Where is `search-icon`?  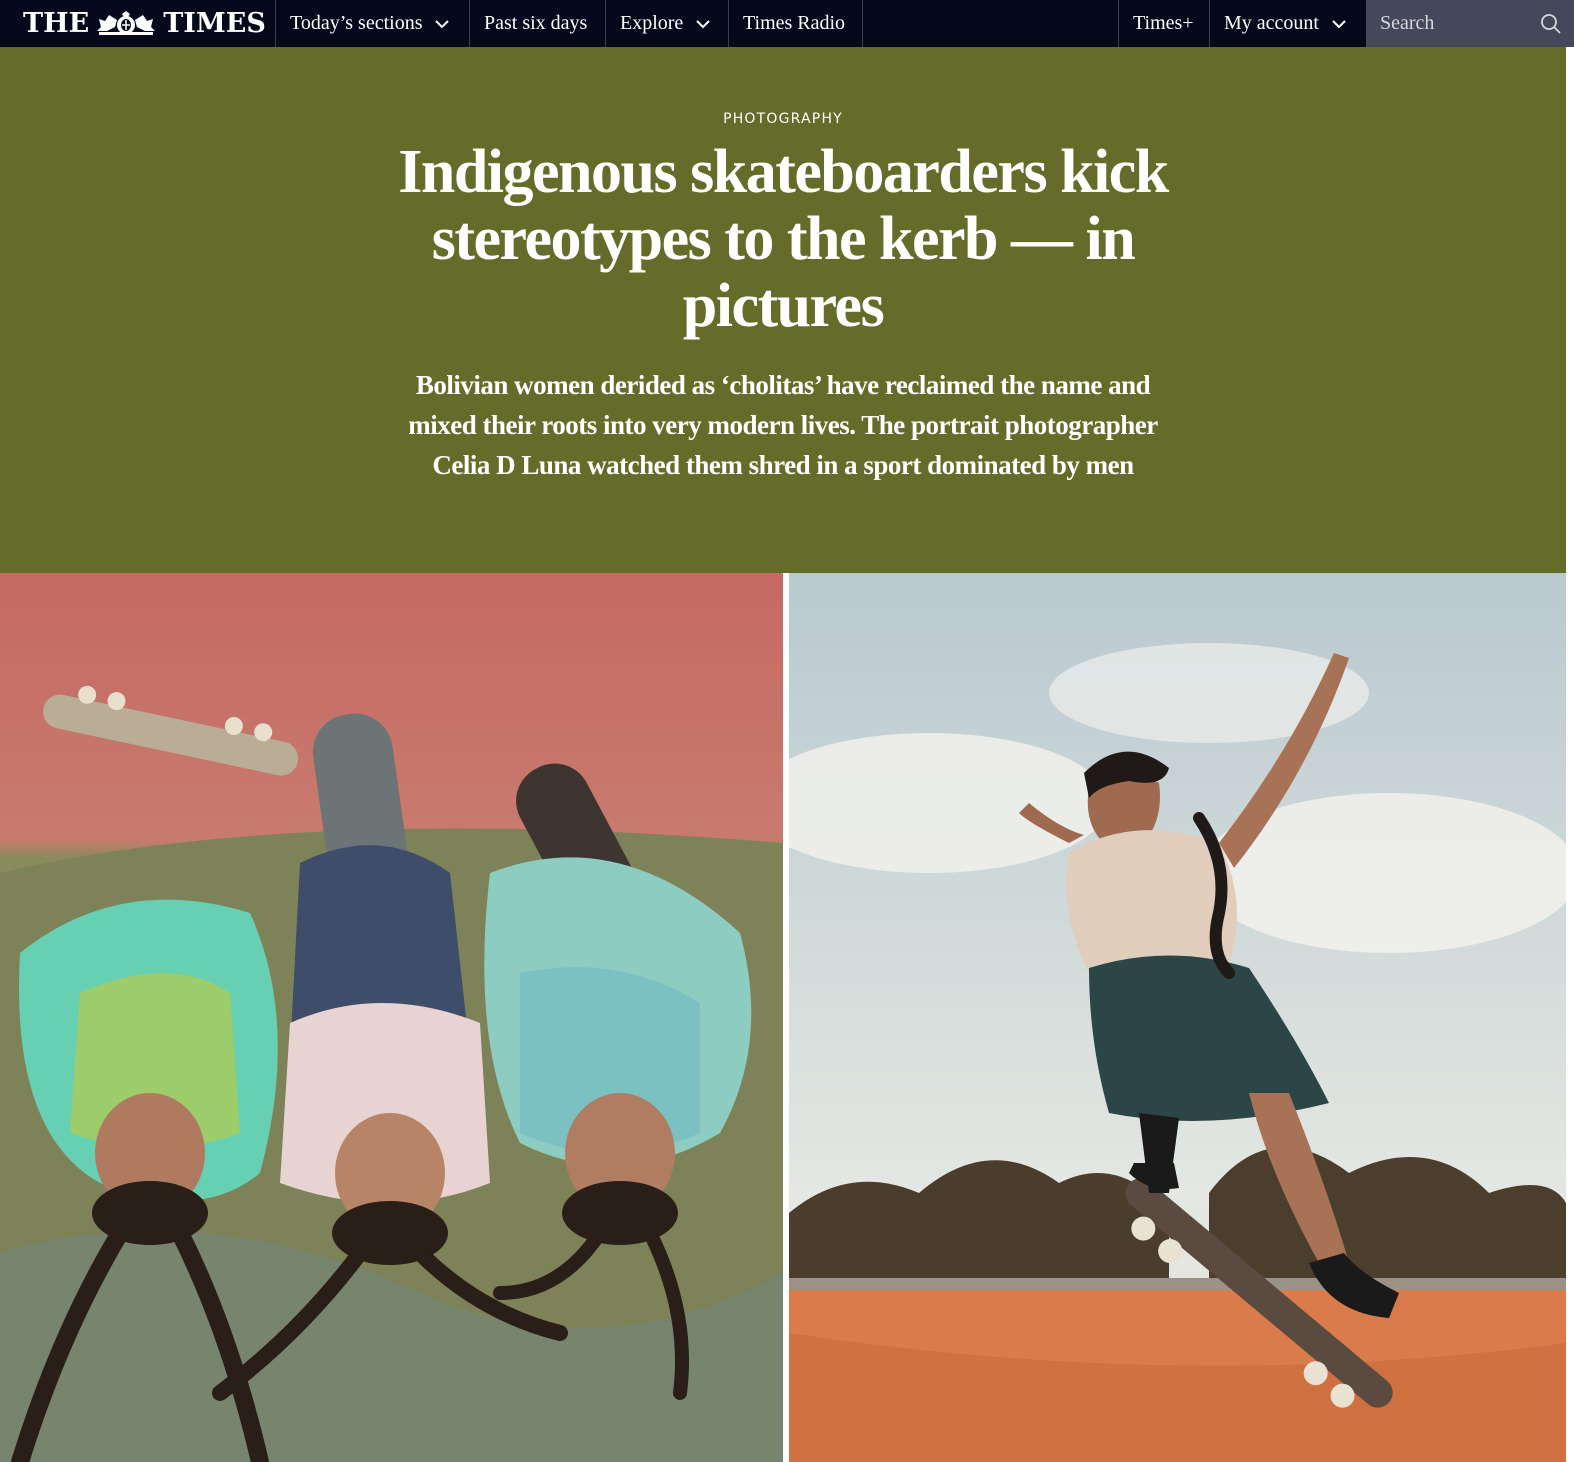 search-icon is located at coordinates (1551, 24).